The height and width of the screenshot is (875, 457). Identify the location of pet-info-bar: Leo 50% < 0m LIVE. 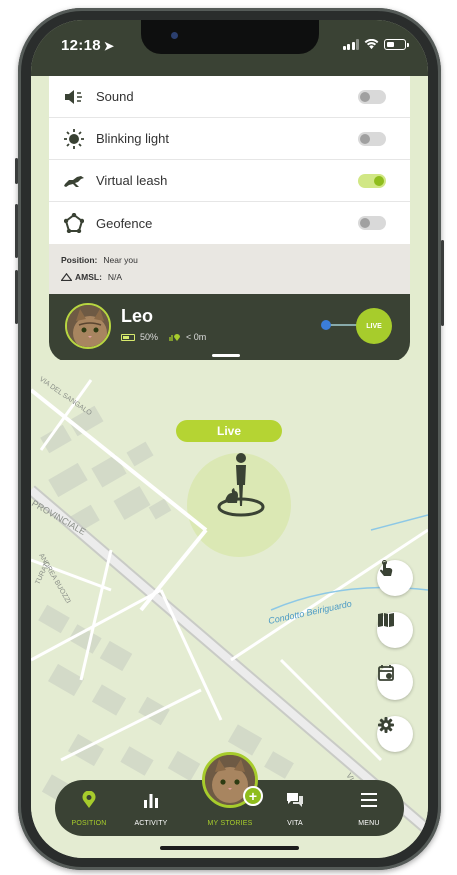
(229, 328).